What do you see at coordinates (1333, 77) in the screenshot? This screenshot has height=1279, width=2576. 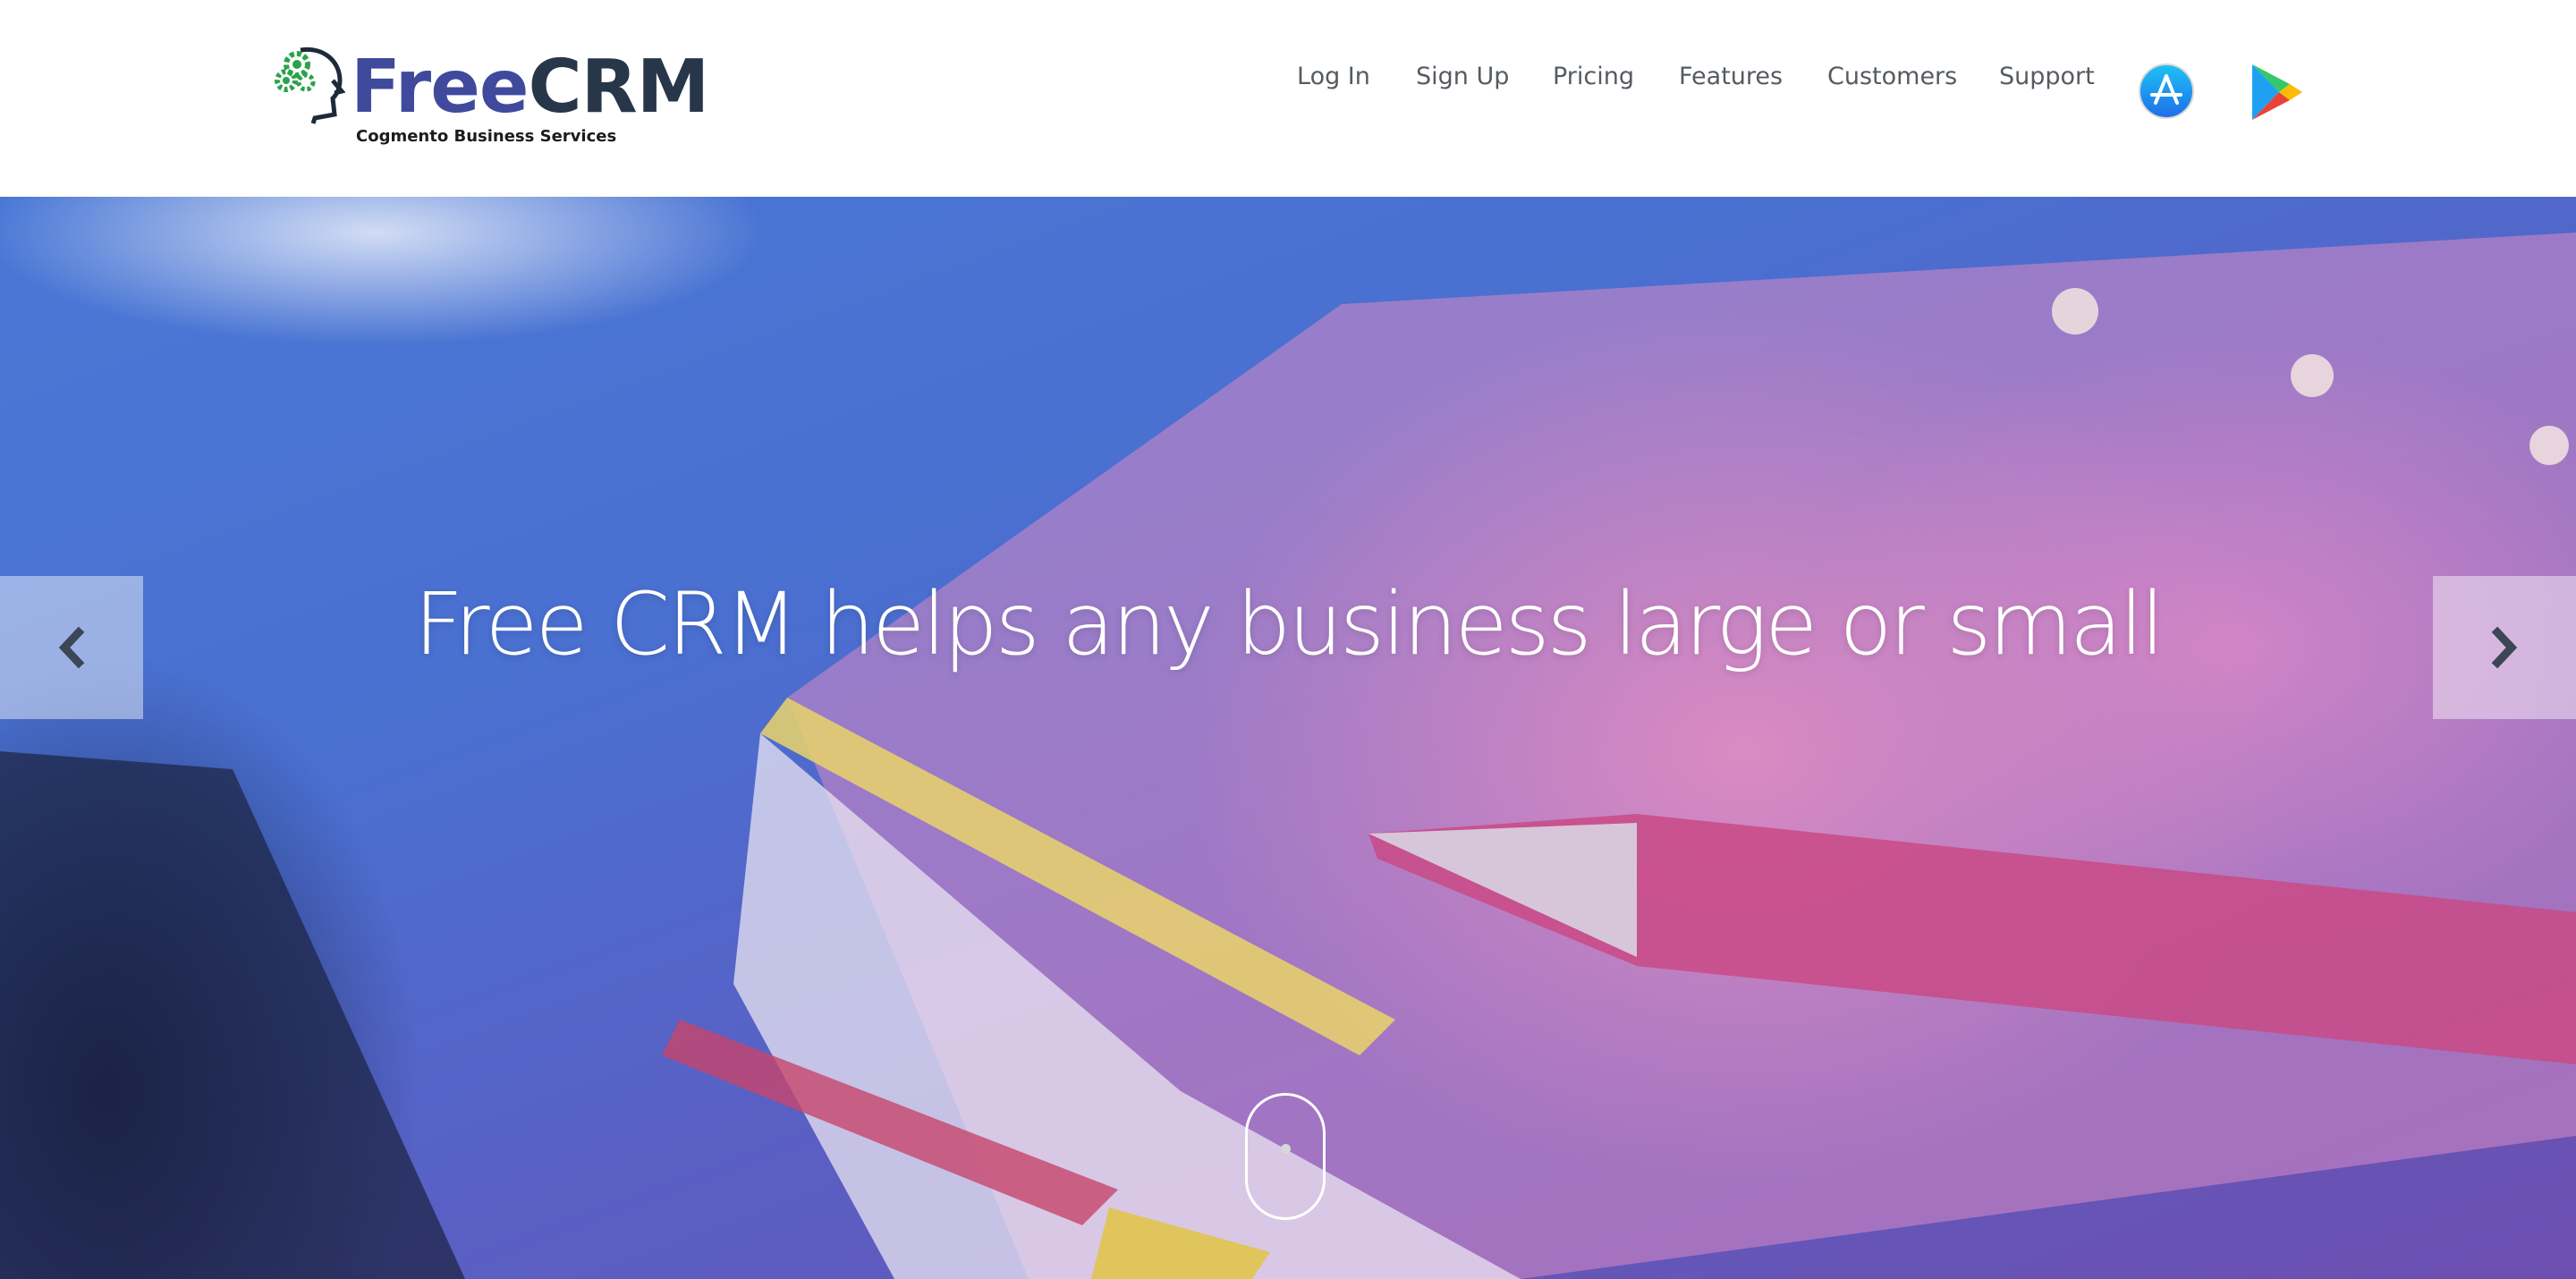 I see `nav-log-in: Log In` at bounding box center [1333, 77].